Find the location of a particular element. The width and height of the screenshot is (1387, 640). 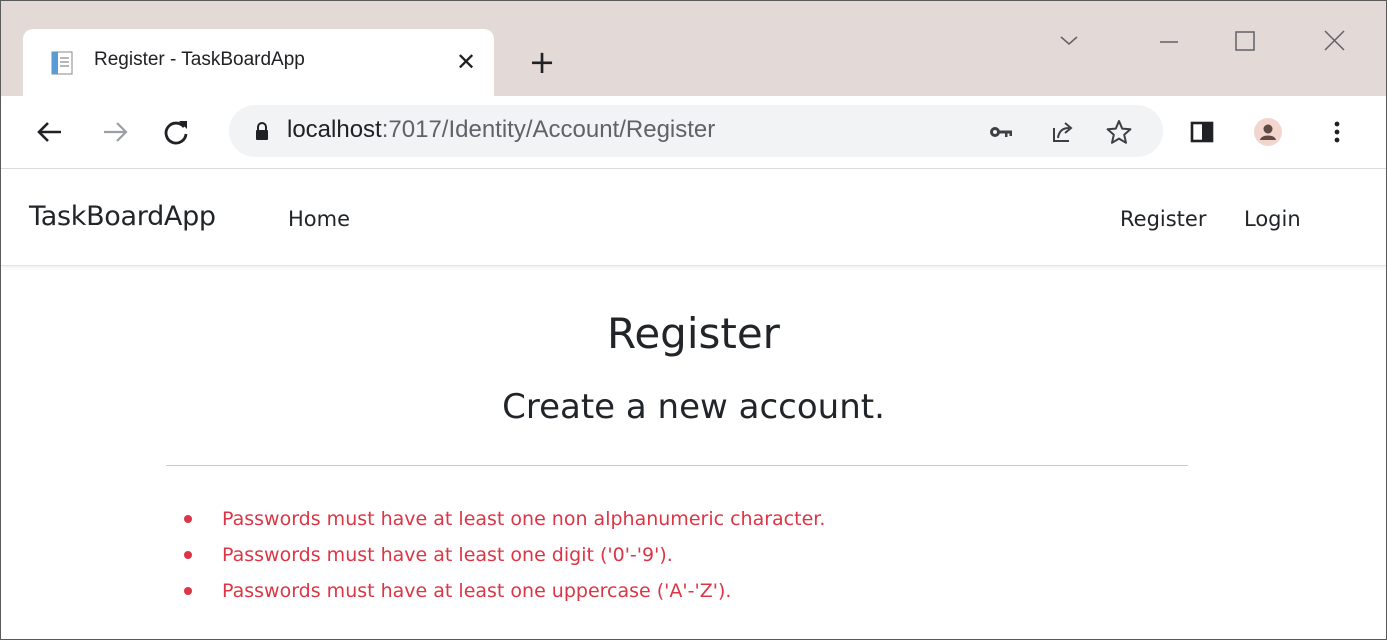

tab-title: Register - TaskBoardApp is located at coordinates (199, 59).